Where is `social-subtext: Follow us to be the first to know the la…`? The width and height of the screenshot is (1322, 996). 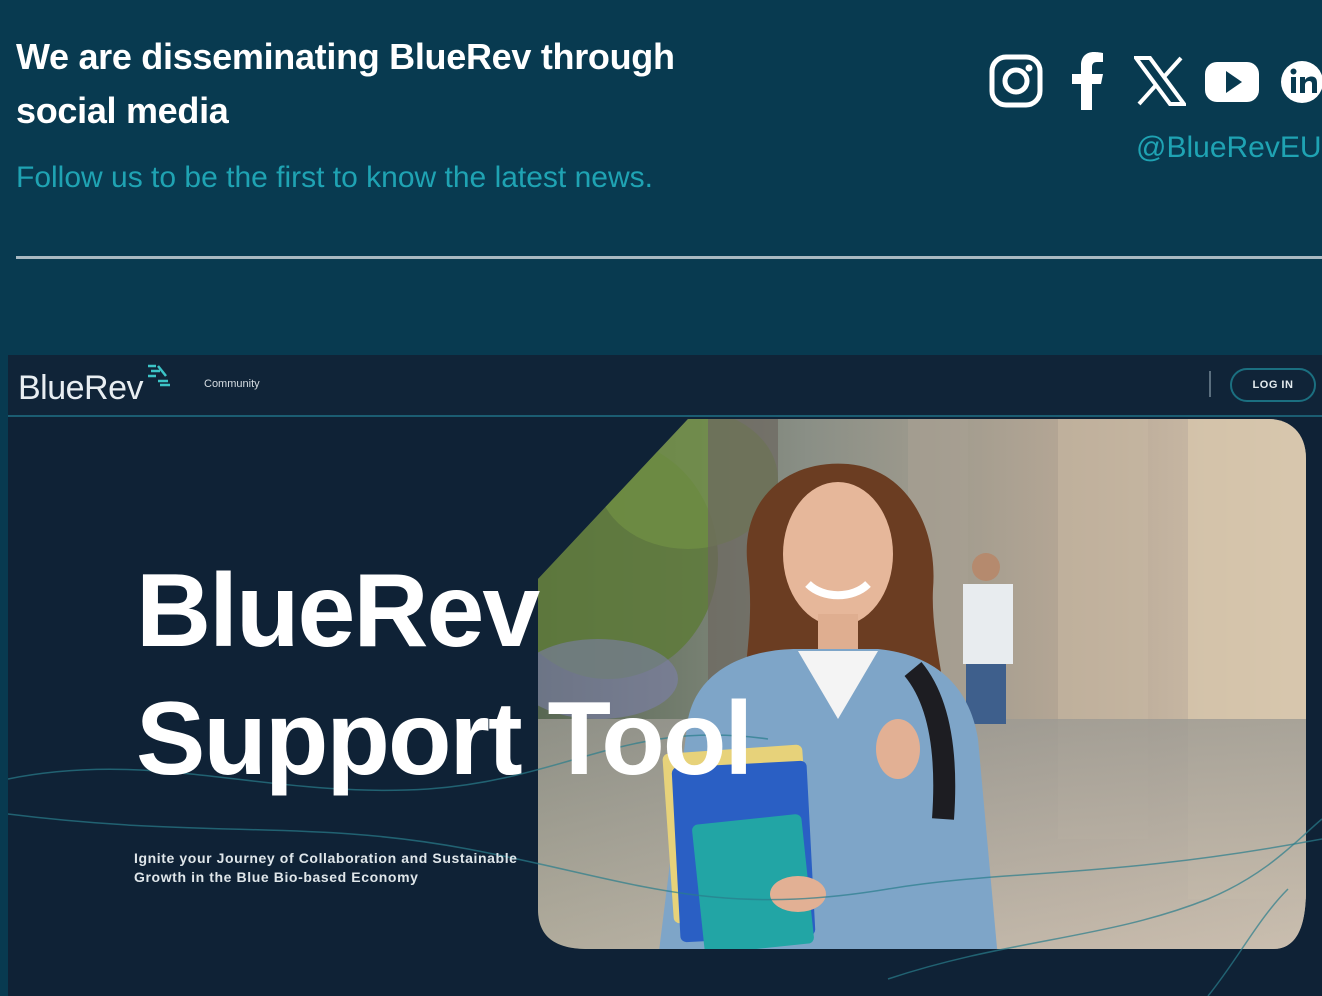 social-subtext: Follow us to be the first to know the la… is located at coordinates (334, 177).